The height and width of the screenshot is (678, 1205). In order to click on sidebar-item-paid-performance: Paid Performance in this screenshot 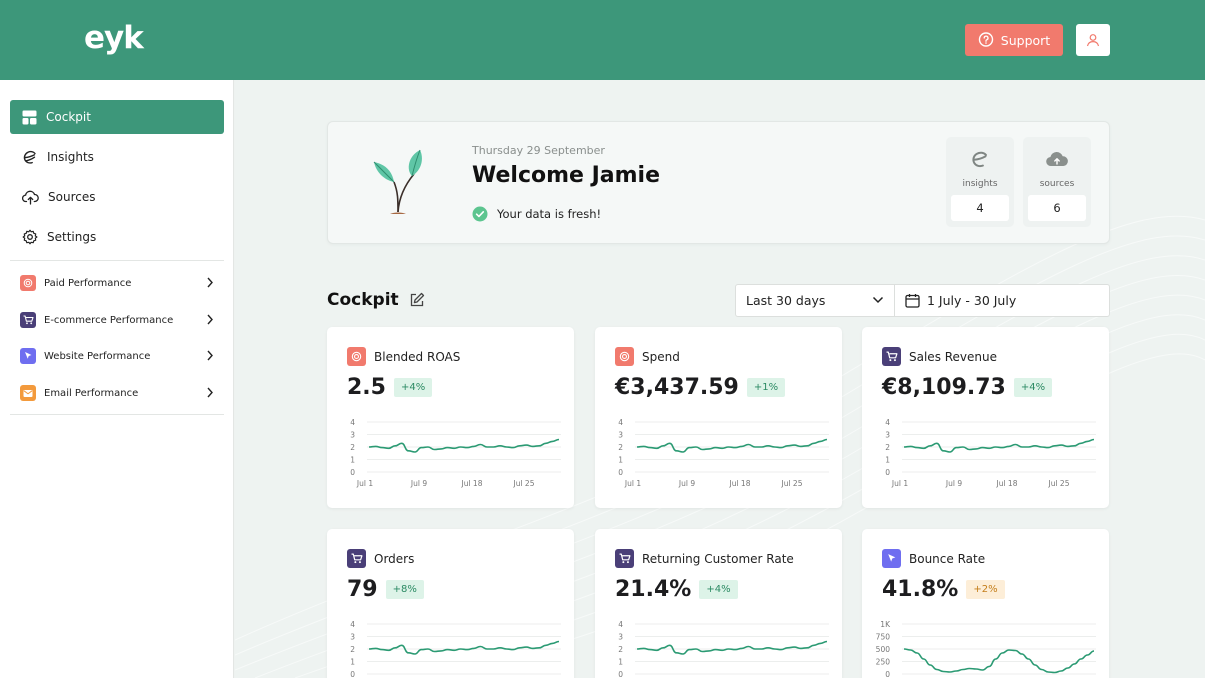, I will do `click(117, 283)`.